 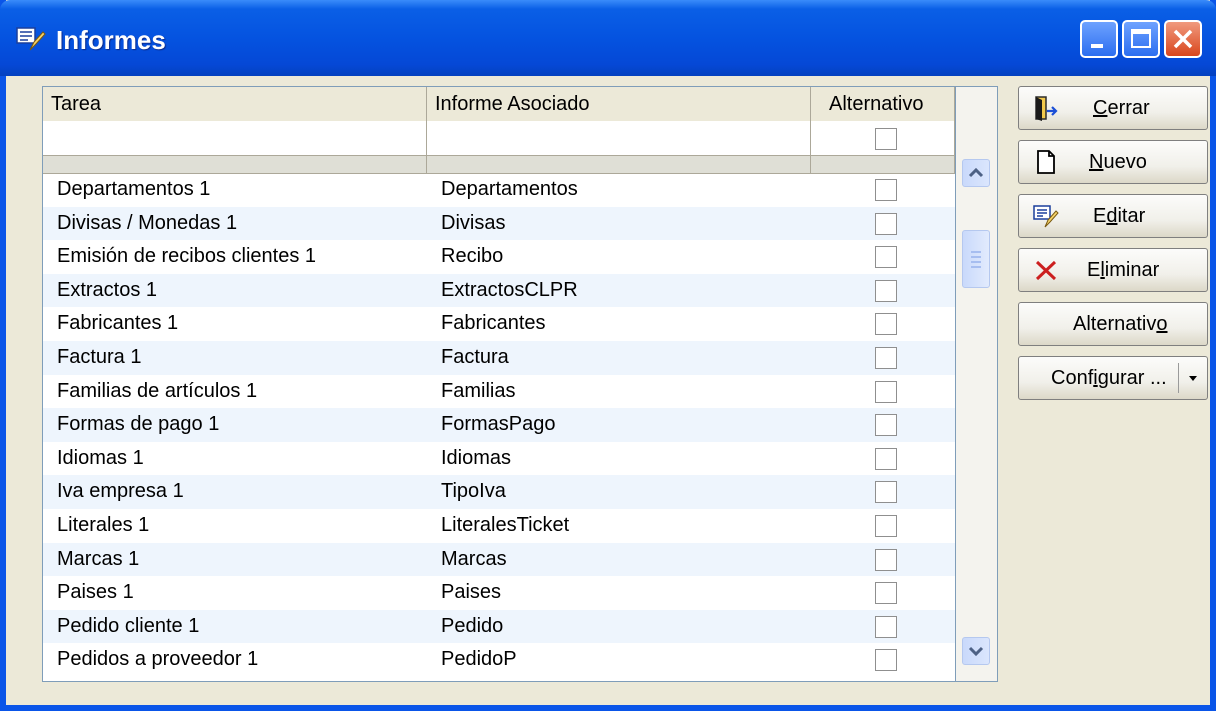 I want to click on accelerator-key: d, so click(x=1112, y=216).